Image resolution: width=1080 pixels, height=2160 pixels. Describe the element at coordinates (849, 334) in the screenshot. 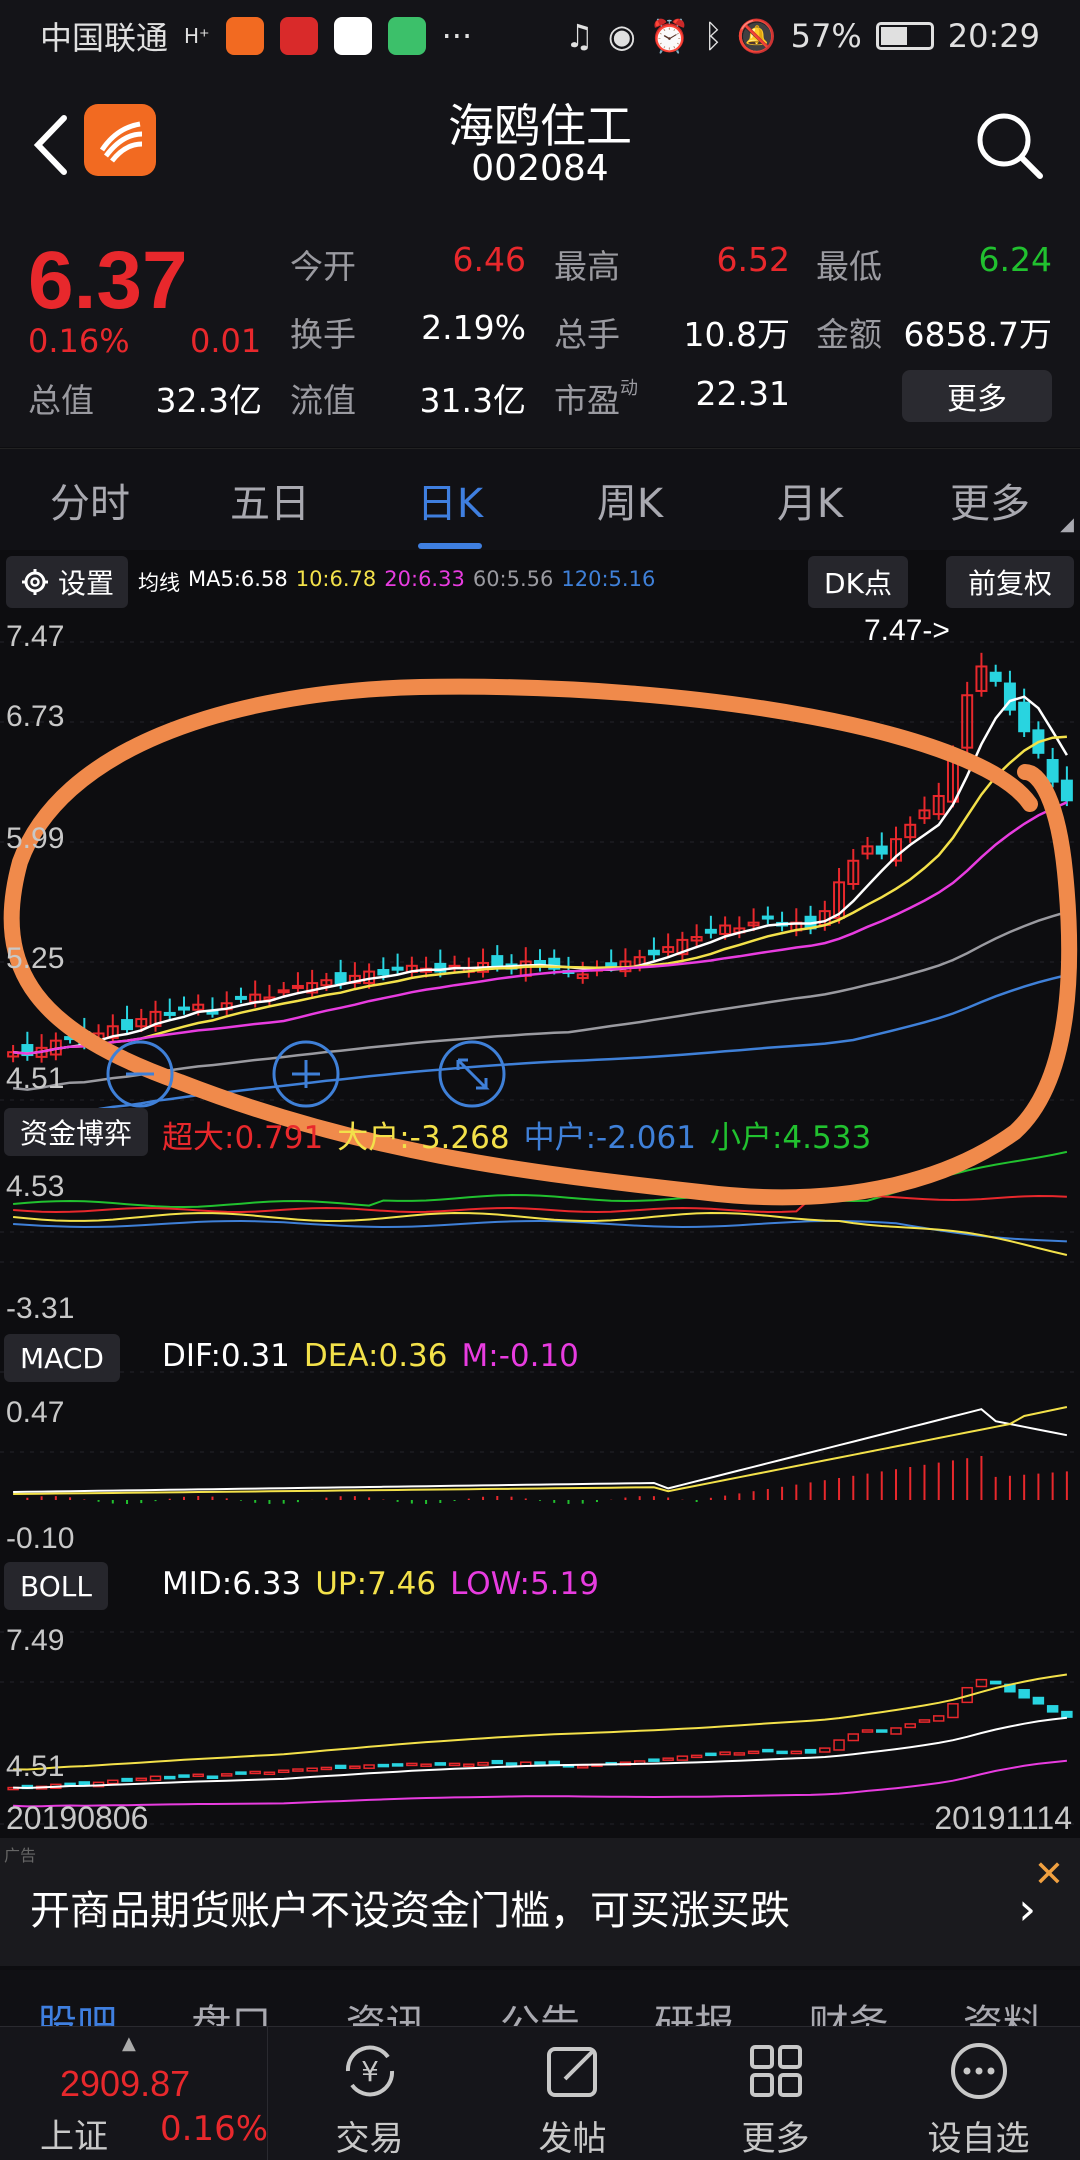

I see `amount-label: 金额` at that location.